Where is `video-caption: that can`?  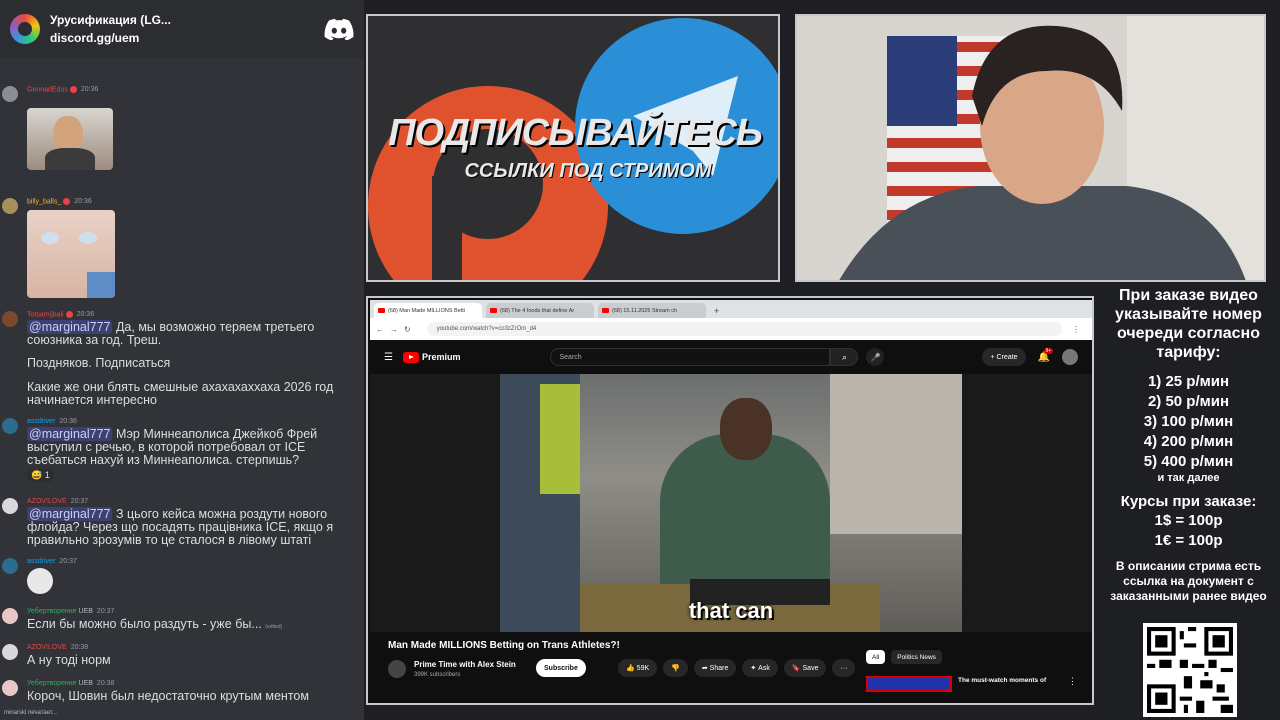
video-caption: that can is located at coordinates (731, 610).